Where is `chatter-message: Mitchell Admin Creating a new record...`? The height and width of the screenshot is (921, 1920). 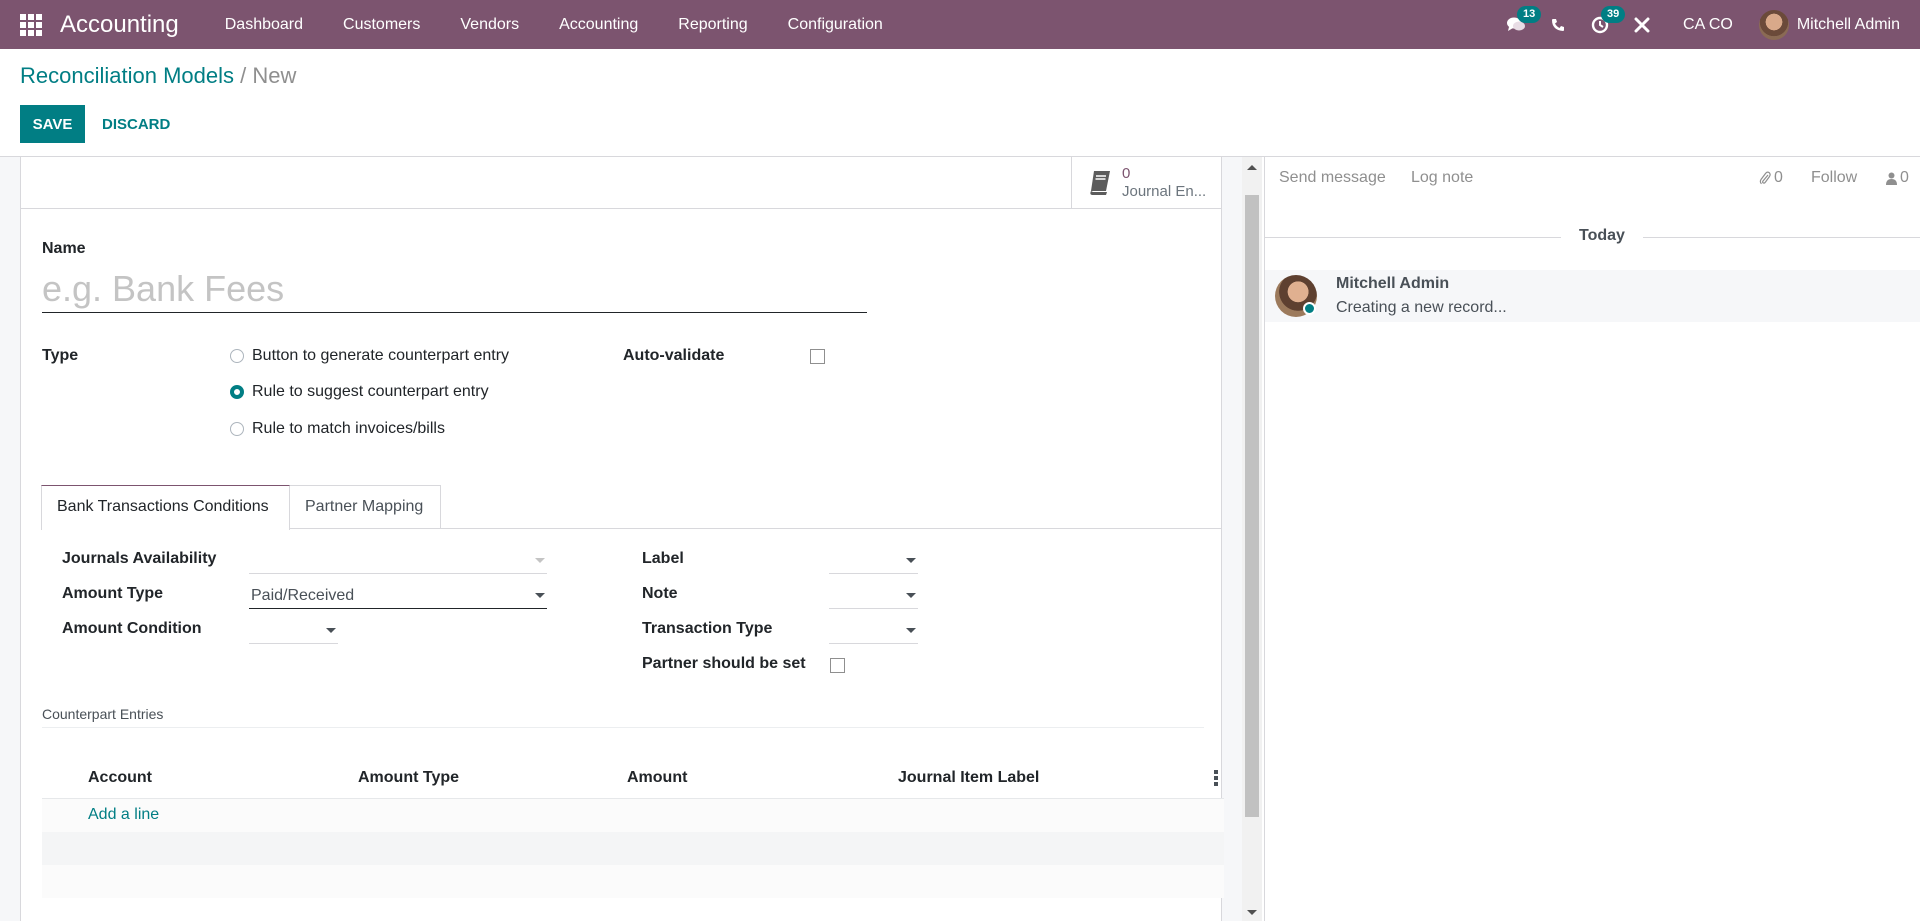
chatter-message: Mitchell Admin Creating a new record... is located at coordinates (1592, 296).